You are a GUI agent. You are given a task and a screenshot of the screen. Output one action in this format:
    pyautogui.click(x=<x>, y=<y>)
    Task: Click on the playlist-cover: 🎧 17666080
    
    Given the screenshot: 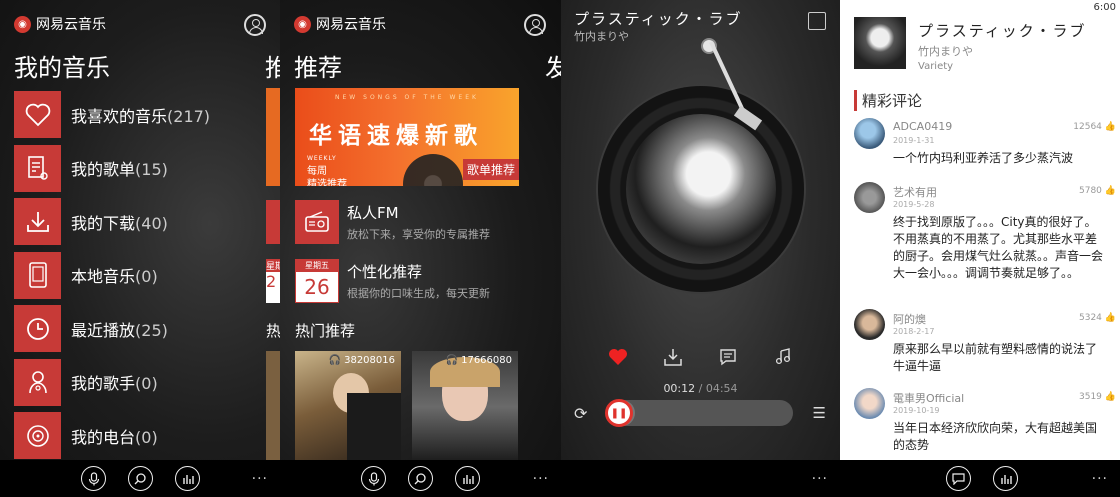 What is the action you would take?
    pyautogui.click(x=465, y=407)
    